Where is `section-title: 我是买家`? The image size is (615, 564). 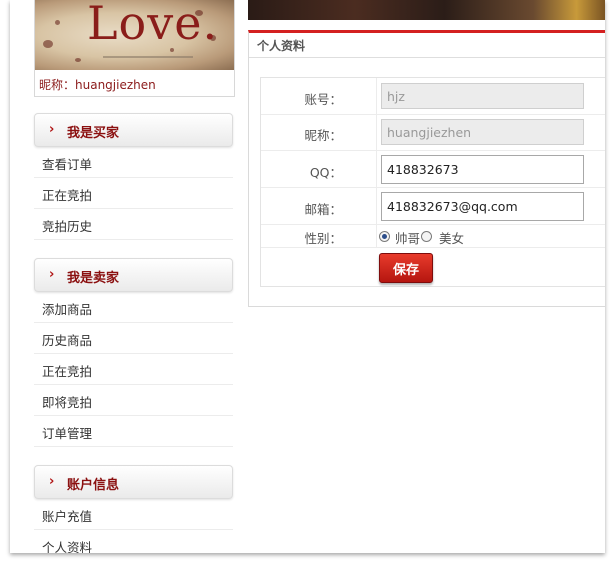
section-title: 我是买家 is located at coordinates (93, 133).